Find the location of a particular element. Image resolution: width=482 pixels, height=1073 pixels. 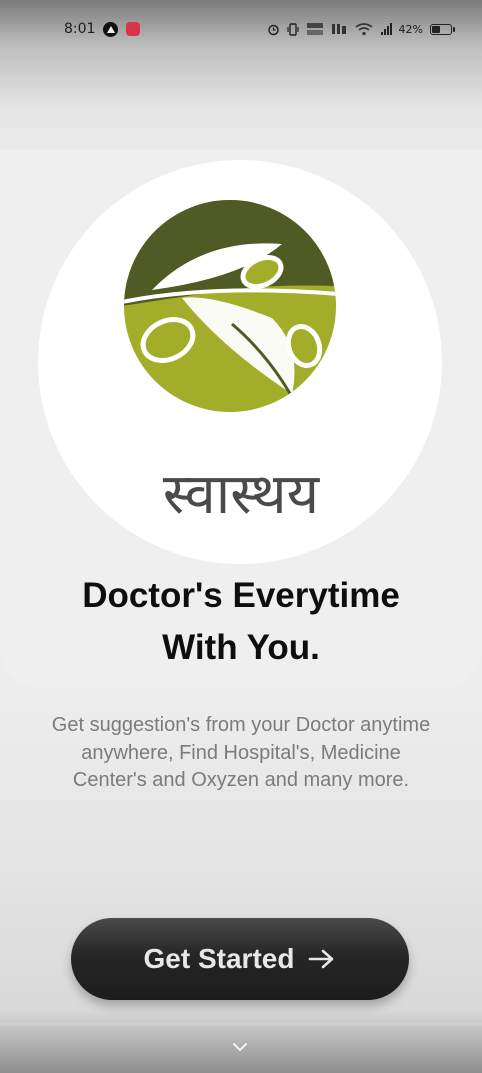

data-speed-icon is located at coordinates (314, 29).